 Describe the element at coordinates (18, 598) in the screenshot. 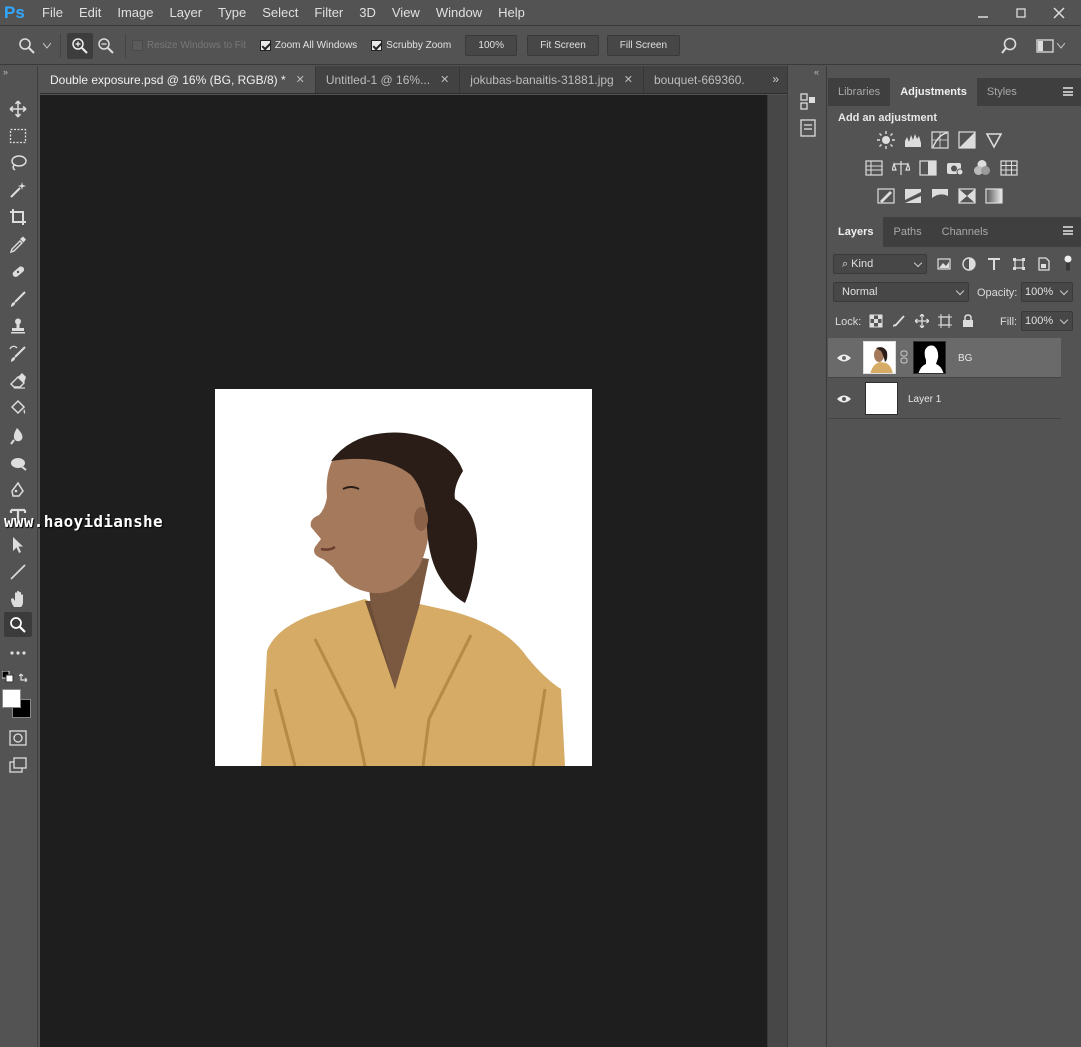

I see `hand-tool-icon` at that location.